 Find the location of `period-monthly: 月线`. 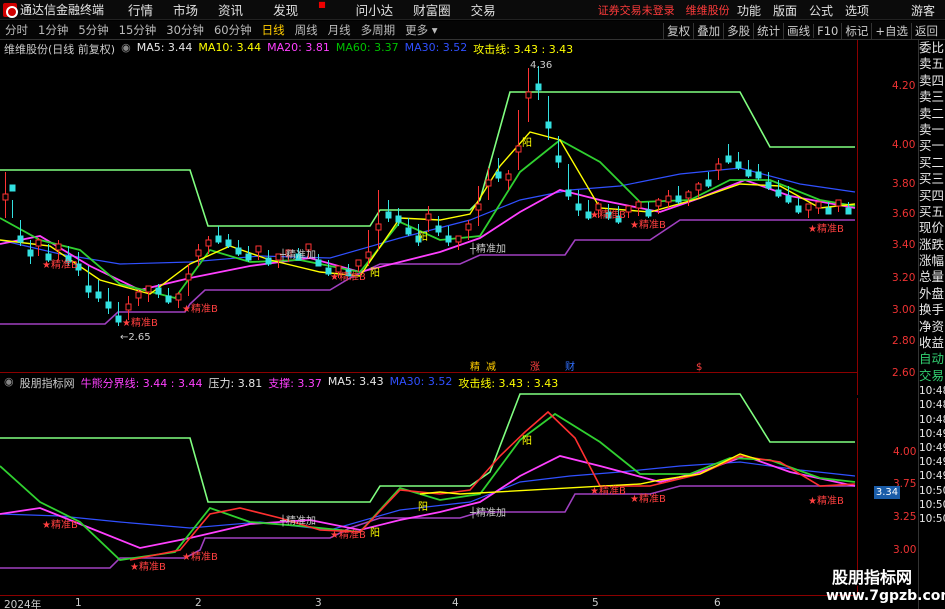

period-monthly: 月线 is located at coordinates (339, 30).